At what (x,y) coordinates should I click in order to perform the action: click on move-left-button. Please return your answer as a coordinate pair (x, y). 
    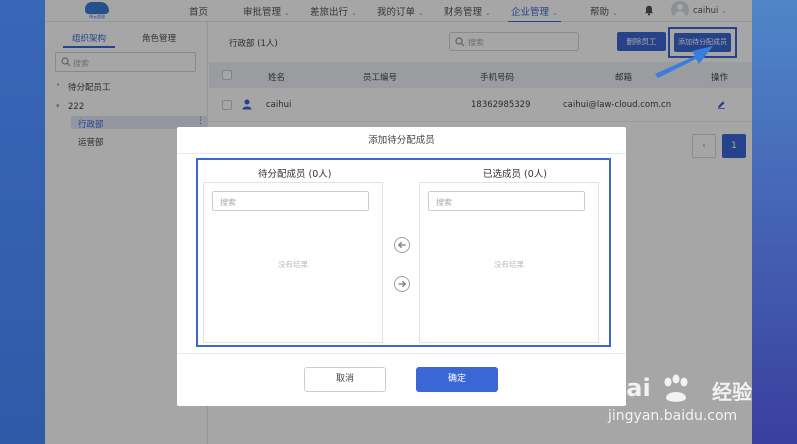
    Looking at the image, I should click on (402, 245).